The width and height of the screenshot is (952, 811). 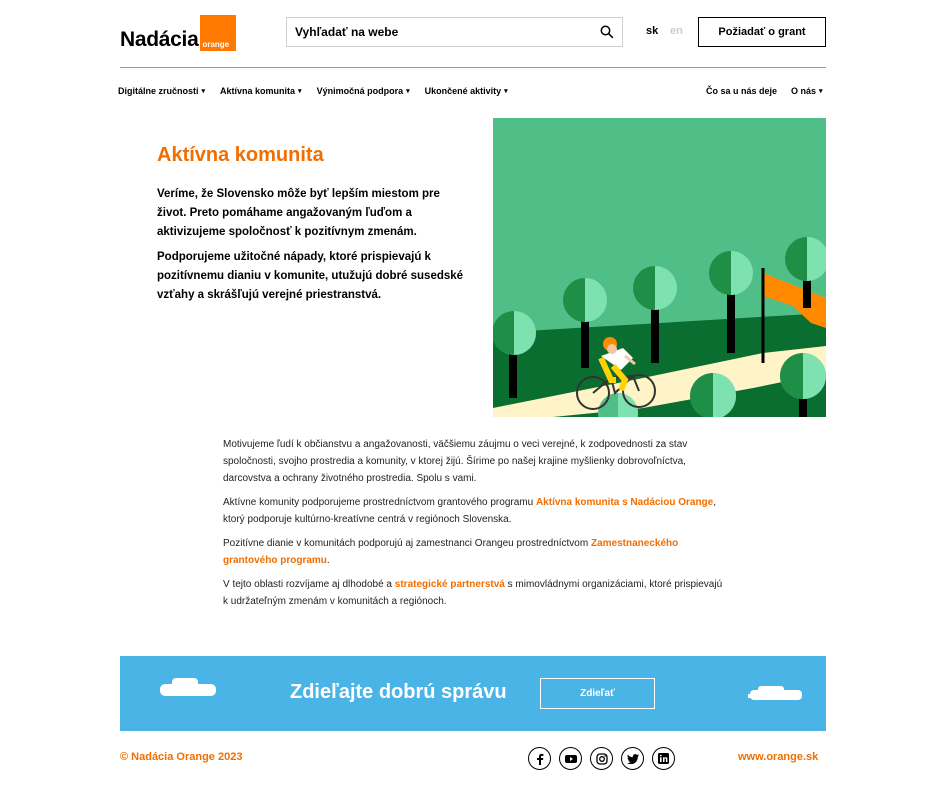 I want to click on request-grant-button: Požiadať o grant, so click(x=762, y=32).